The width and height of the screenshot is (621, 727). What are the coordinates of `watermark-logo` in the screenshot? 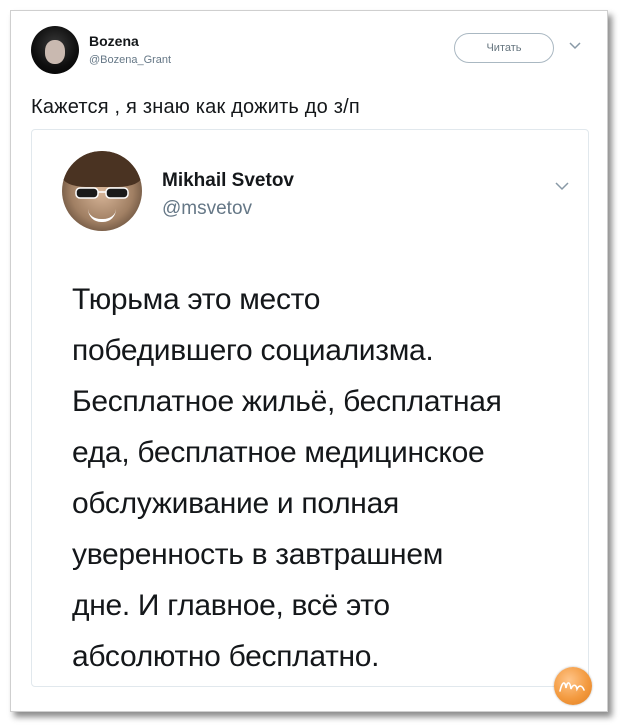 It's located at (573, 686).